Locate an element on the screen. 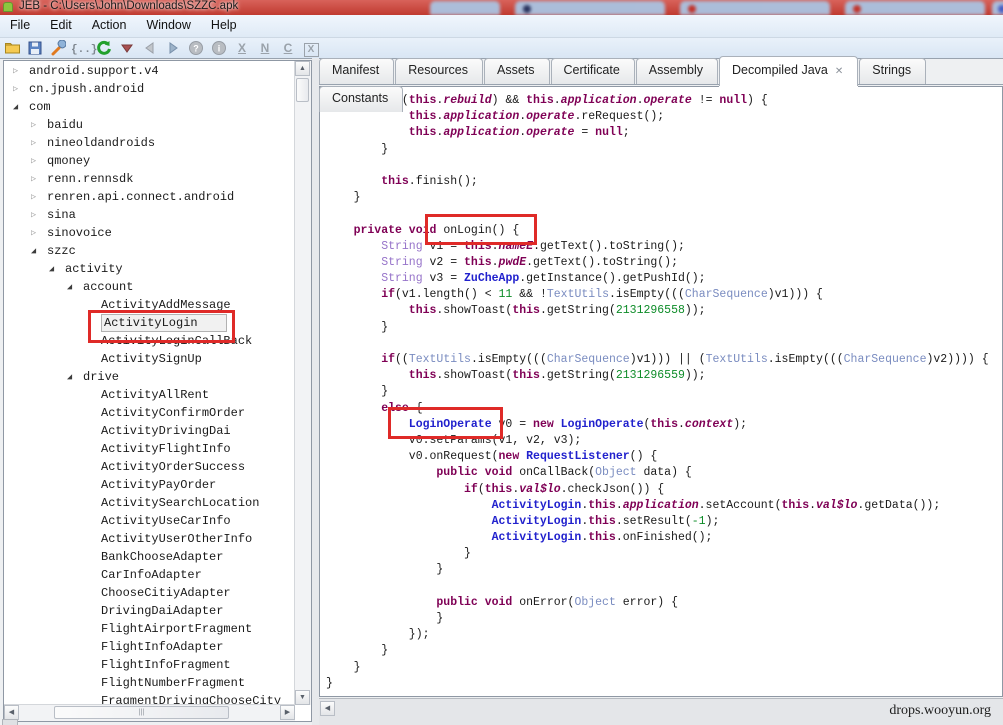 The image size is (1003, 725). code-line: v0.onRequest(new RequestListener() { is located at coordinates (664, 457).